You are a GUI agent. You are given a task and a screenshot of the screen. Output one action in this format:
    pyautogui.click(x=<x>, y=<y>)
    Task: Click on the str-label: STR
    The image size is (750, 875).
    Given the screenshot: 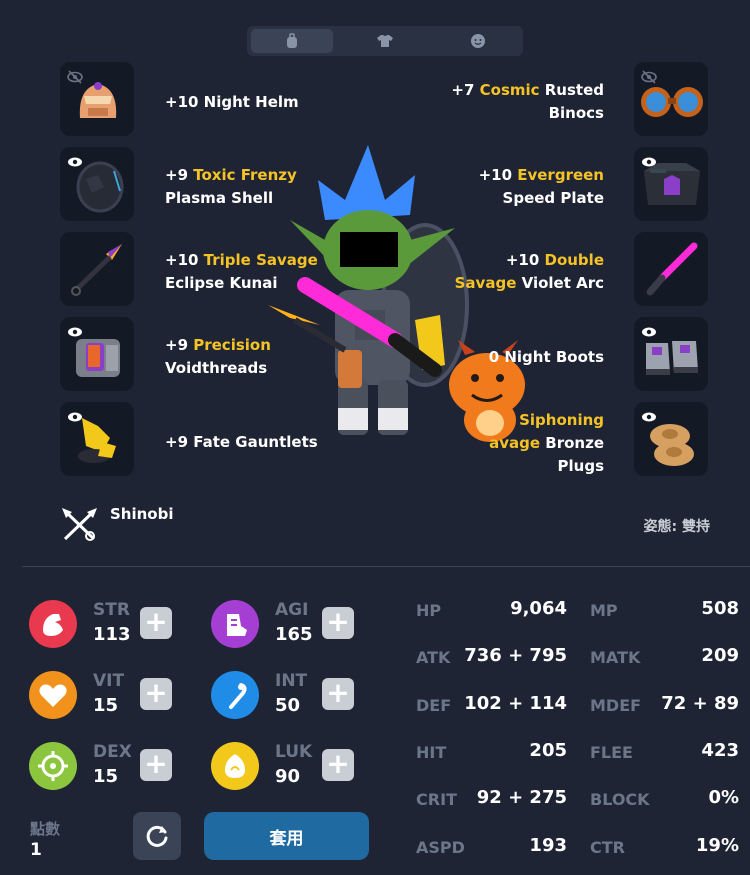 What is the action you would take?
    pyautogui.click(x=111, y=610)
    